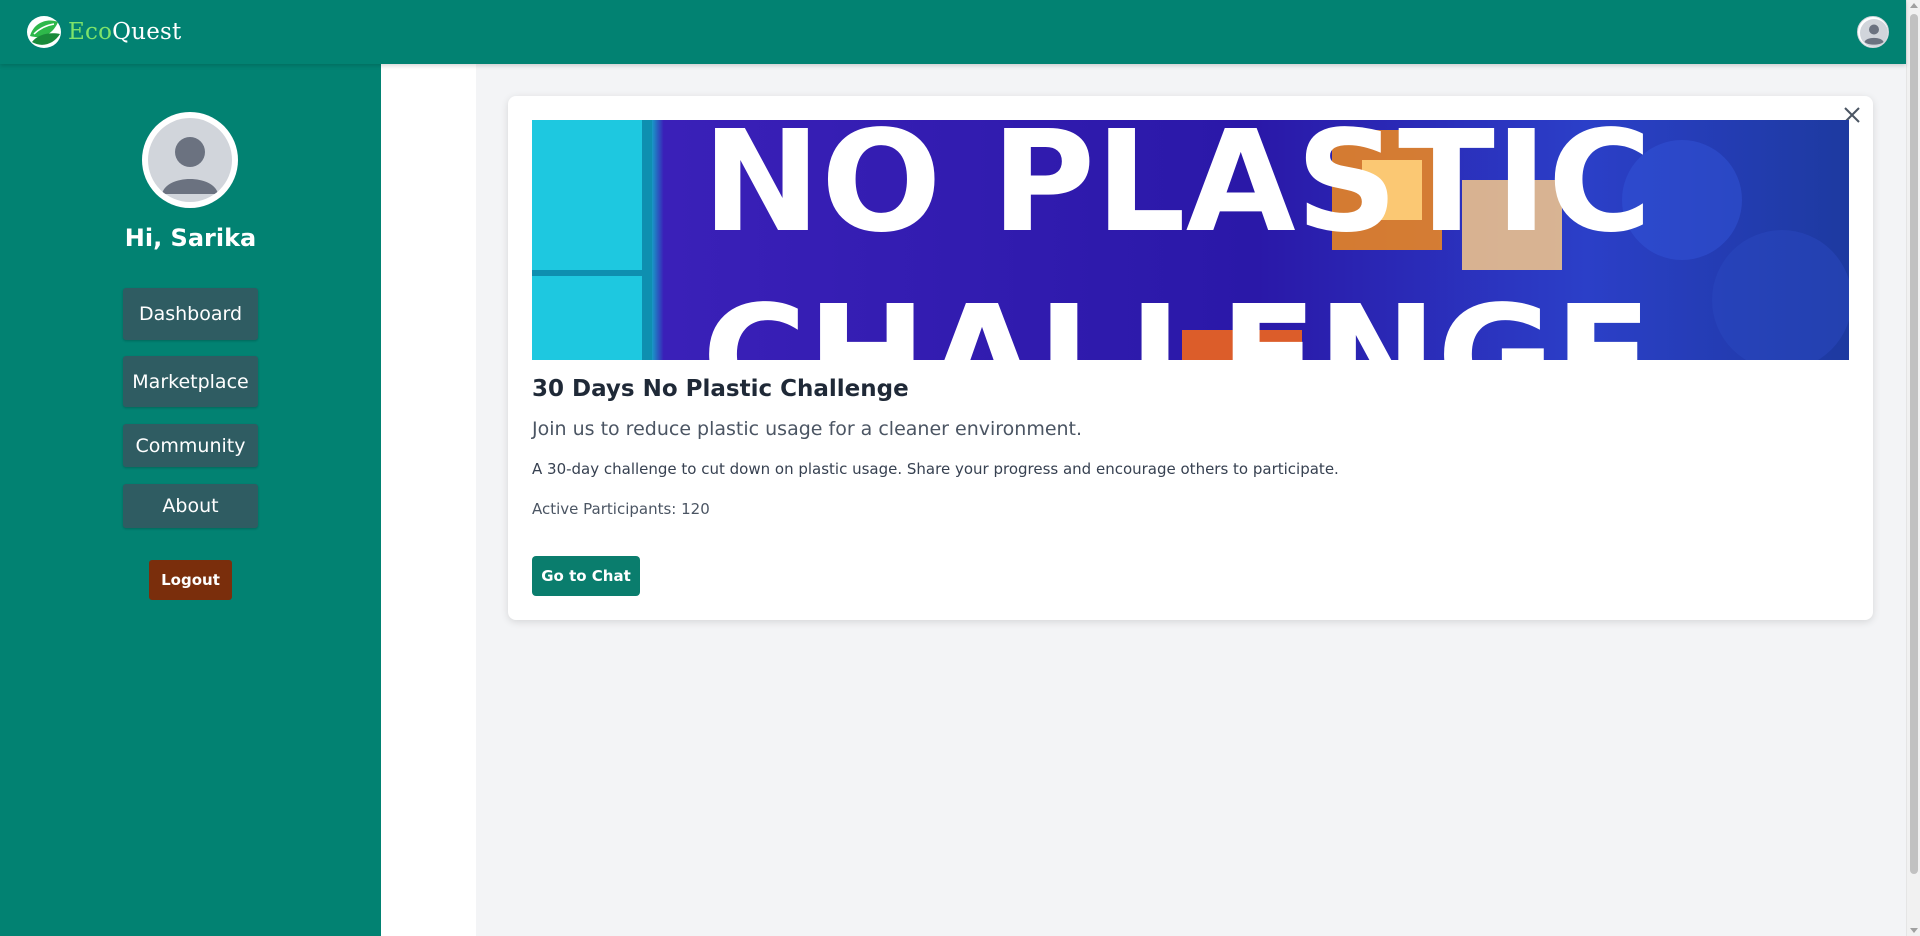 The image size is (1920, 936). I want to click on scroll-up-arrow-icon, so click(1914, 5).